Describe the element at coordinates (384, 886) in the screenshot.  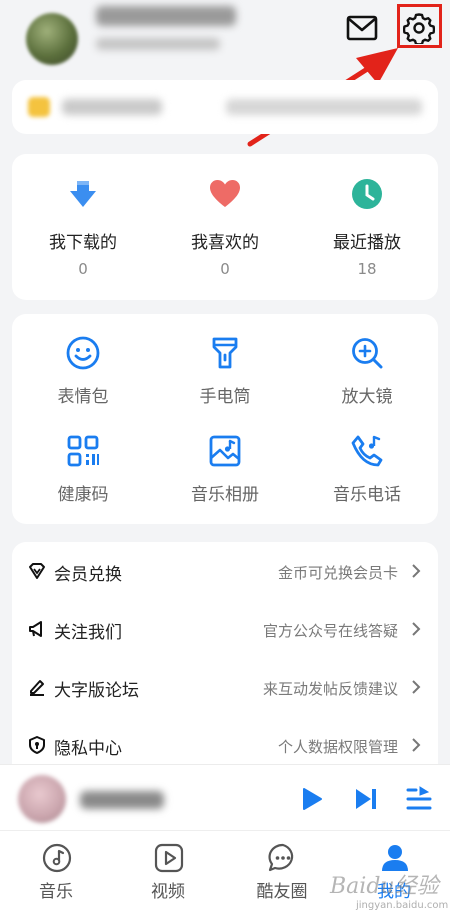
I see `watermark-logo: Baidu经验` at that location.